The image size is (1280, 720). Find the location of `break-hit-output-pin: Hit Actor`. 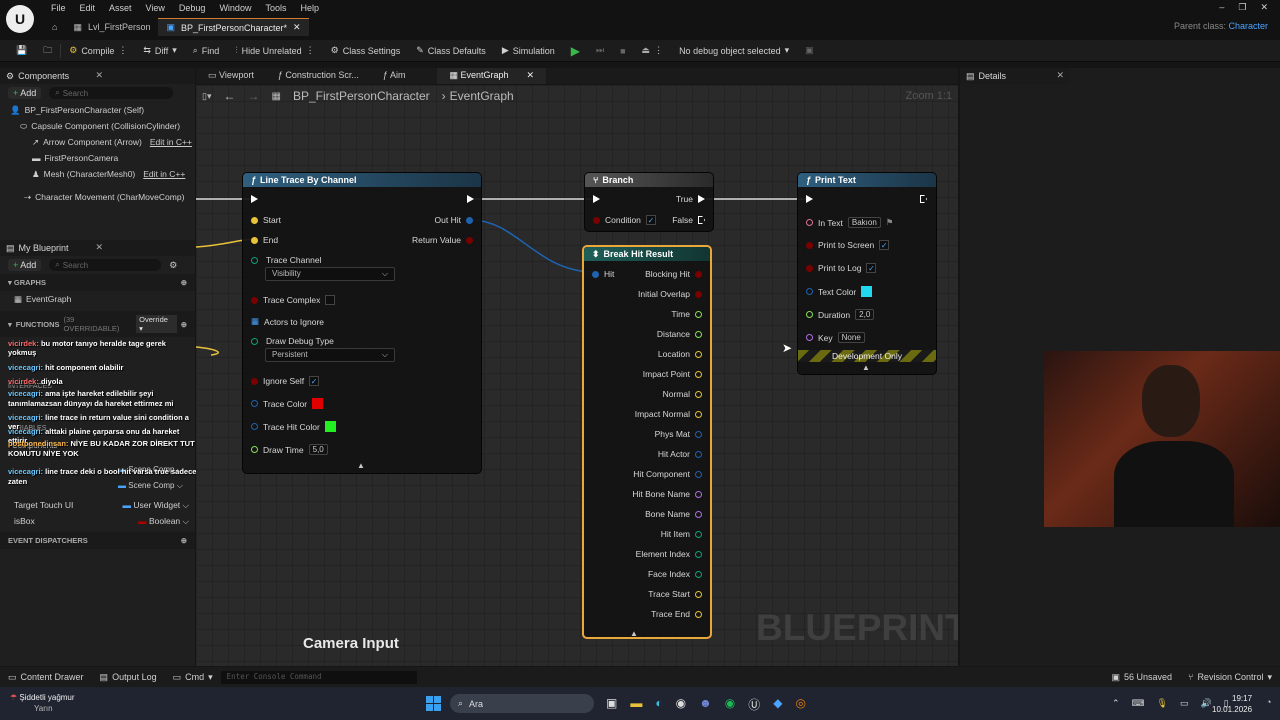

break-hit-output-pin: Hit Actor is located at coordinates (680, 454).